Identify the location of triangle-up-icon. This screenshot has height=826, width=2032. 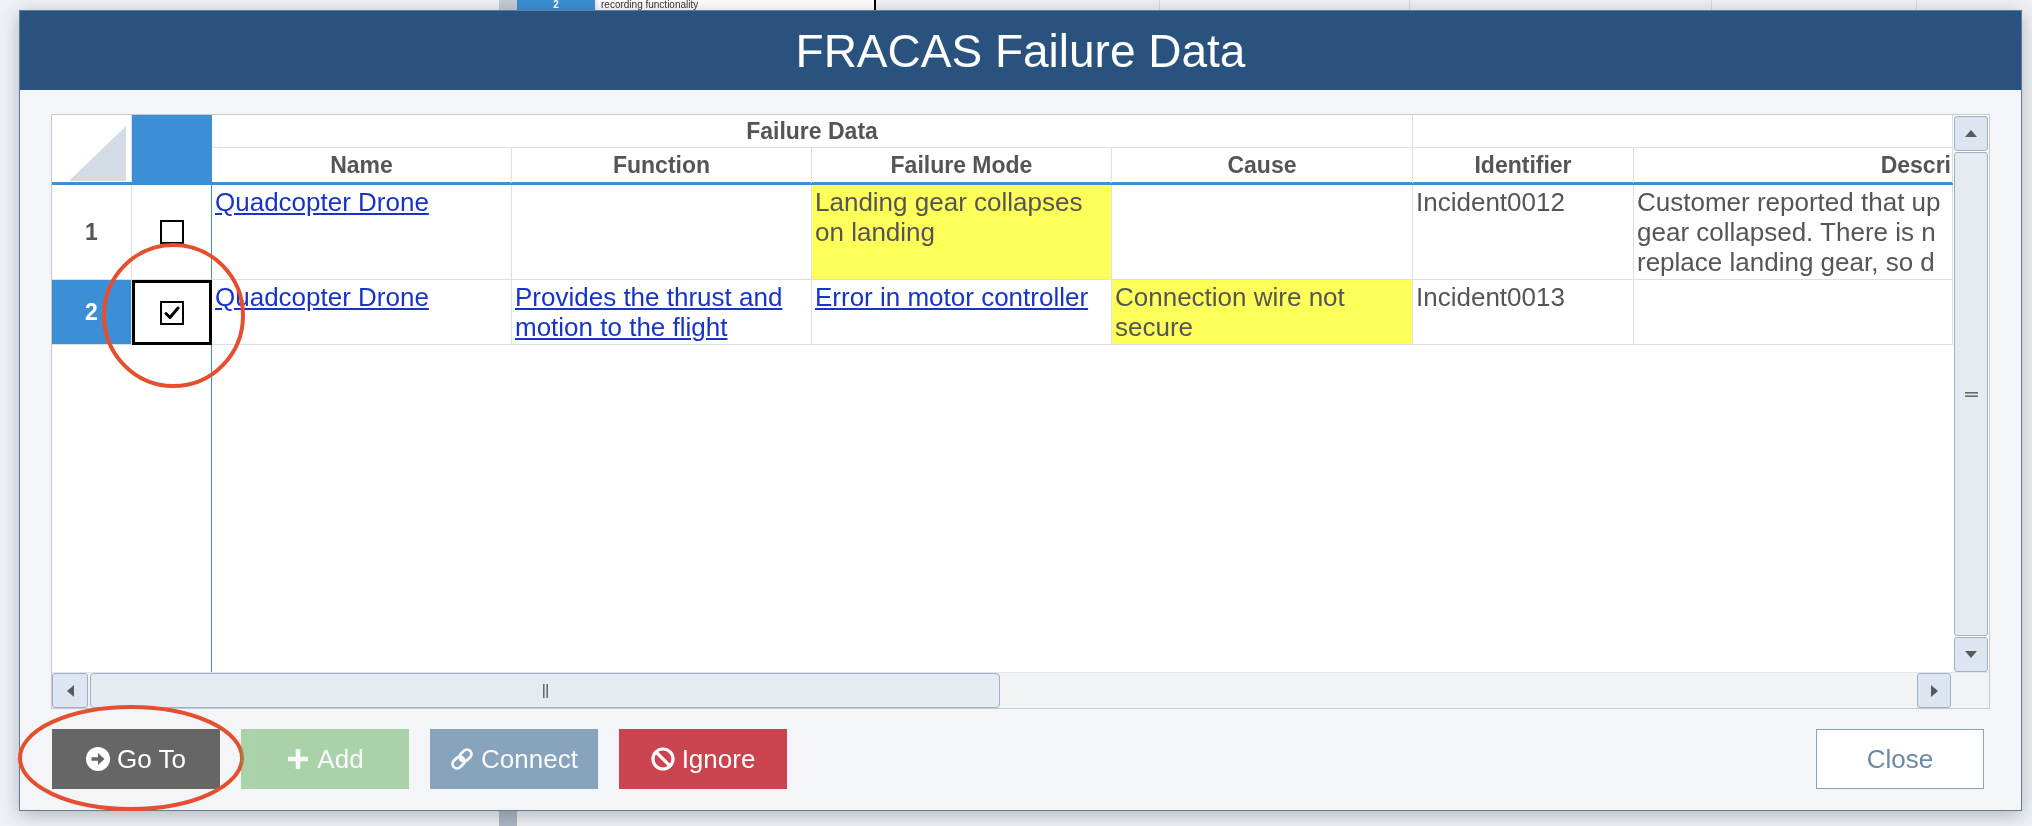
(1971, 133).